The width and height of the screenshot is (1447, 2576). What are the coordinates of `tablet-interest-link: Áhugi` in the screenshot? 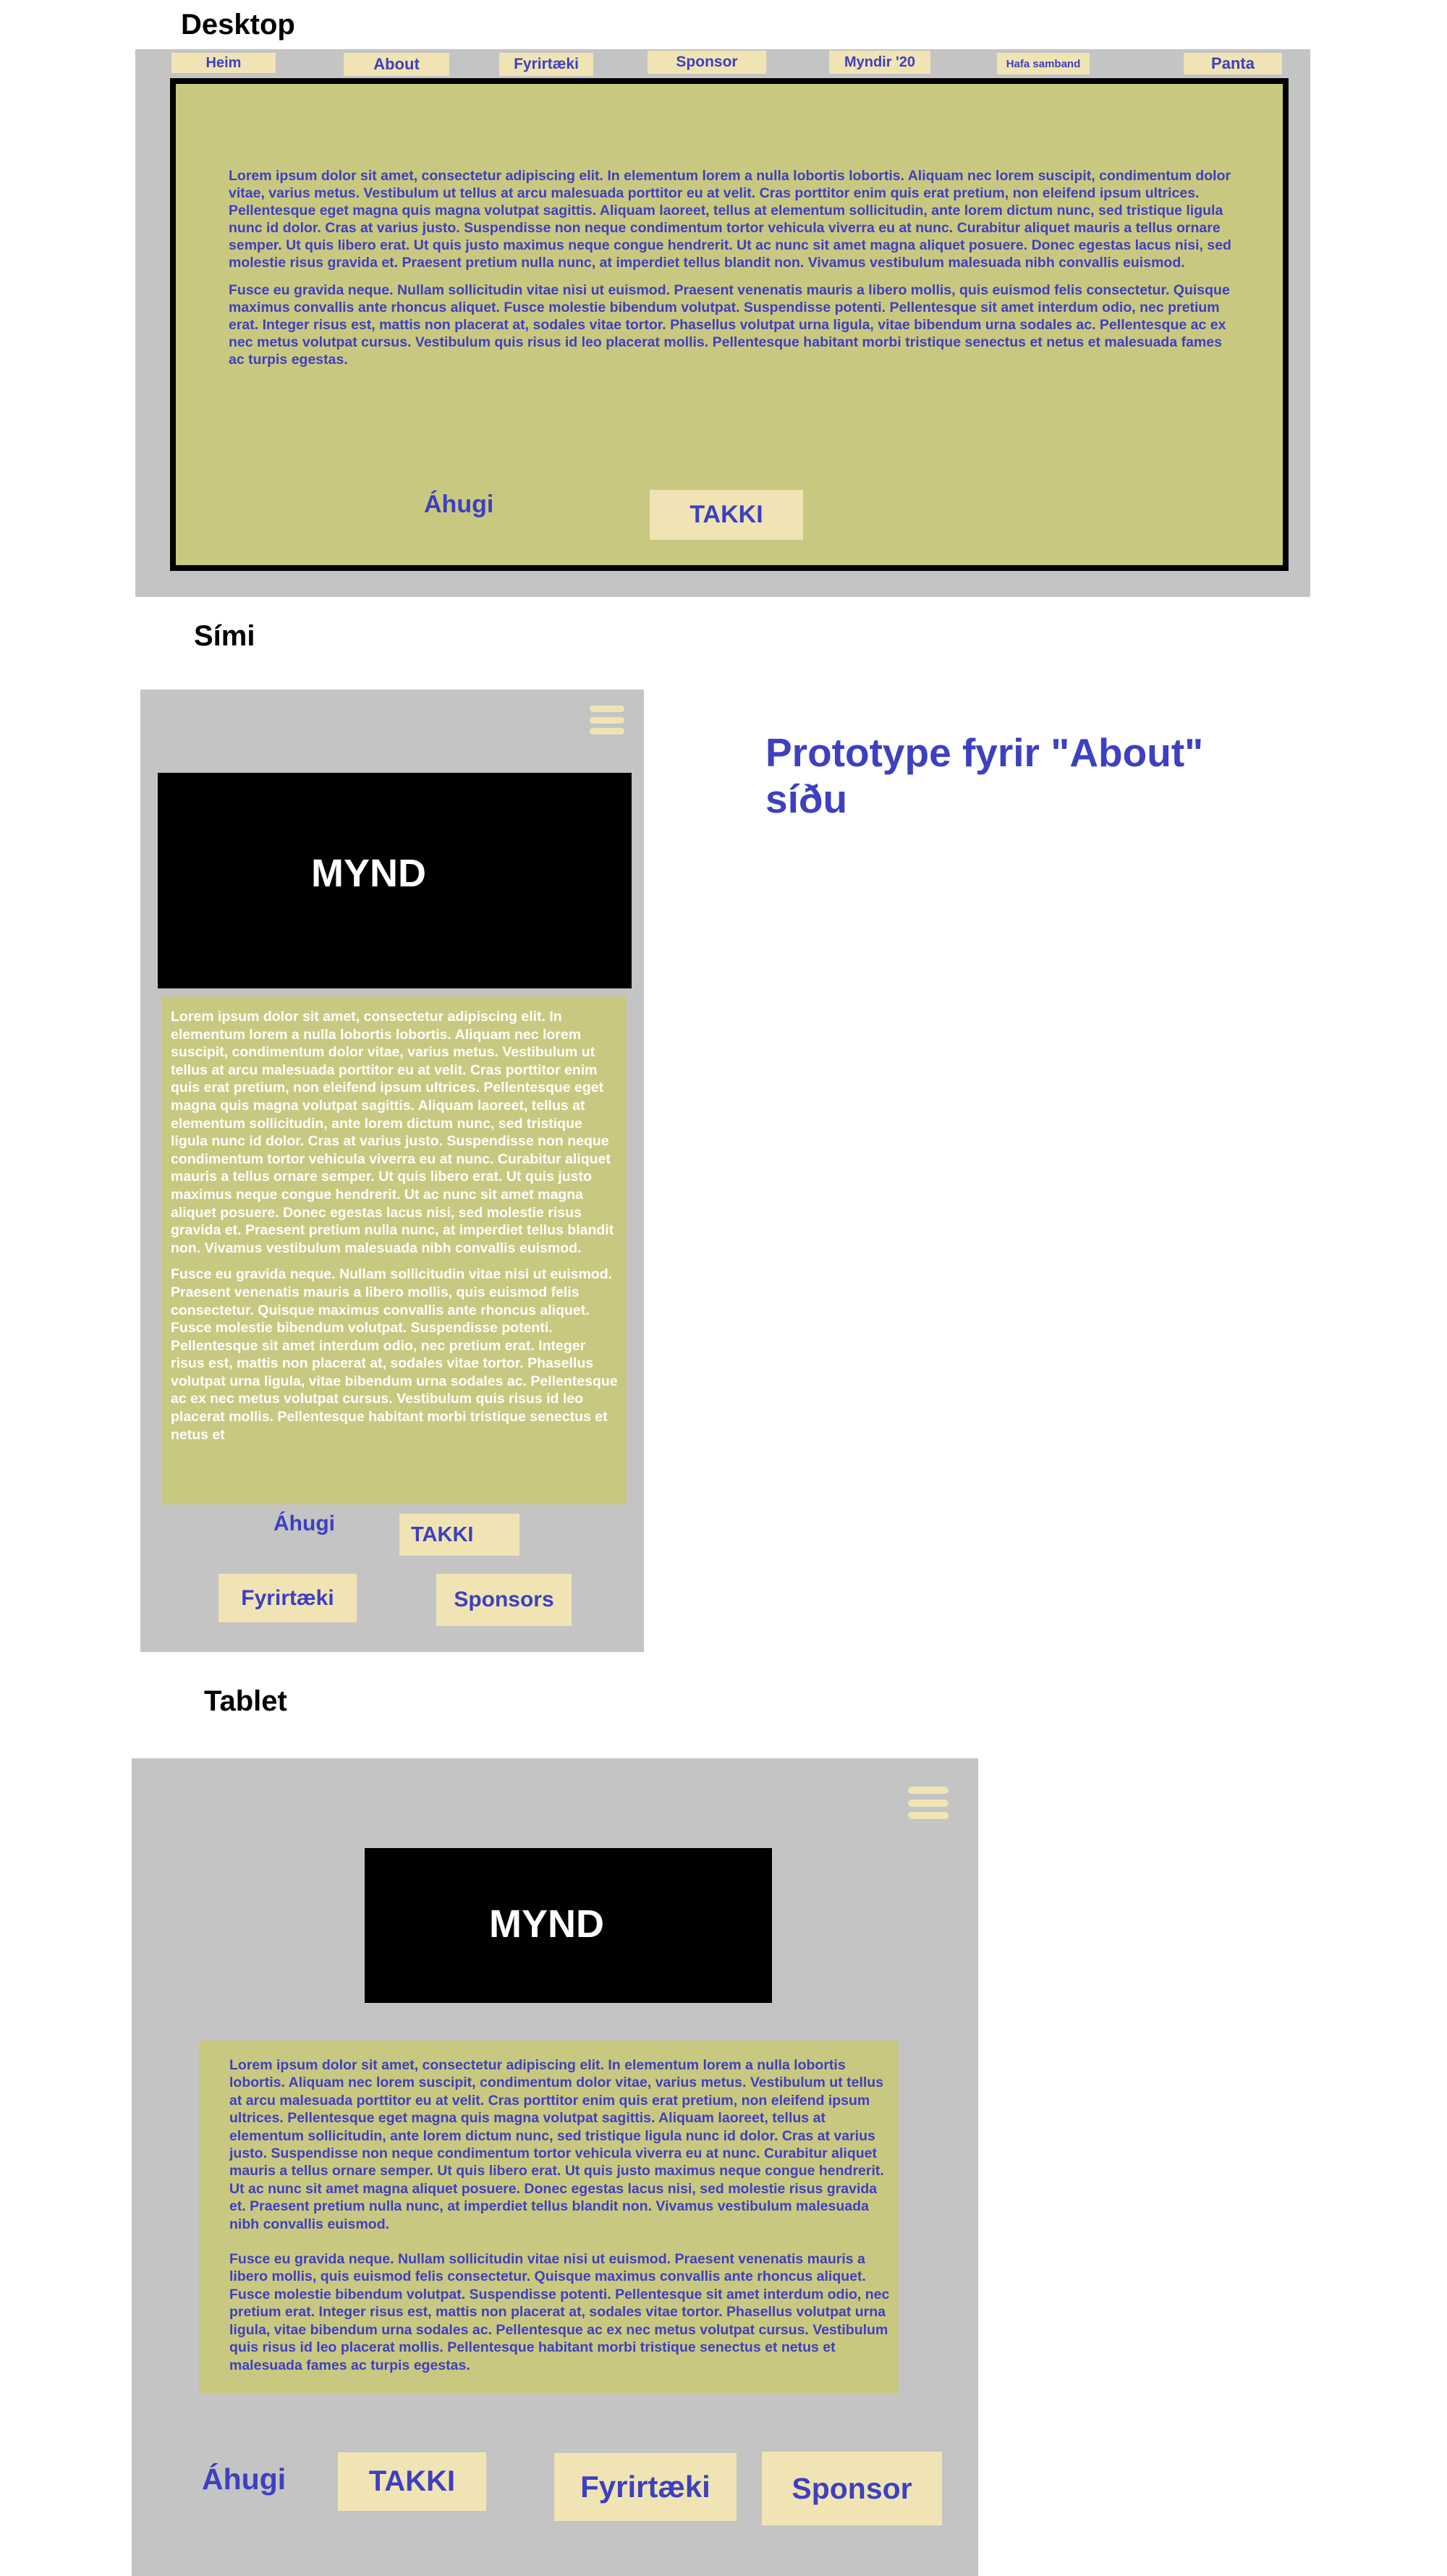 It's located at (244, 2479).